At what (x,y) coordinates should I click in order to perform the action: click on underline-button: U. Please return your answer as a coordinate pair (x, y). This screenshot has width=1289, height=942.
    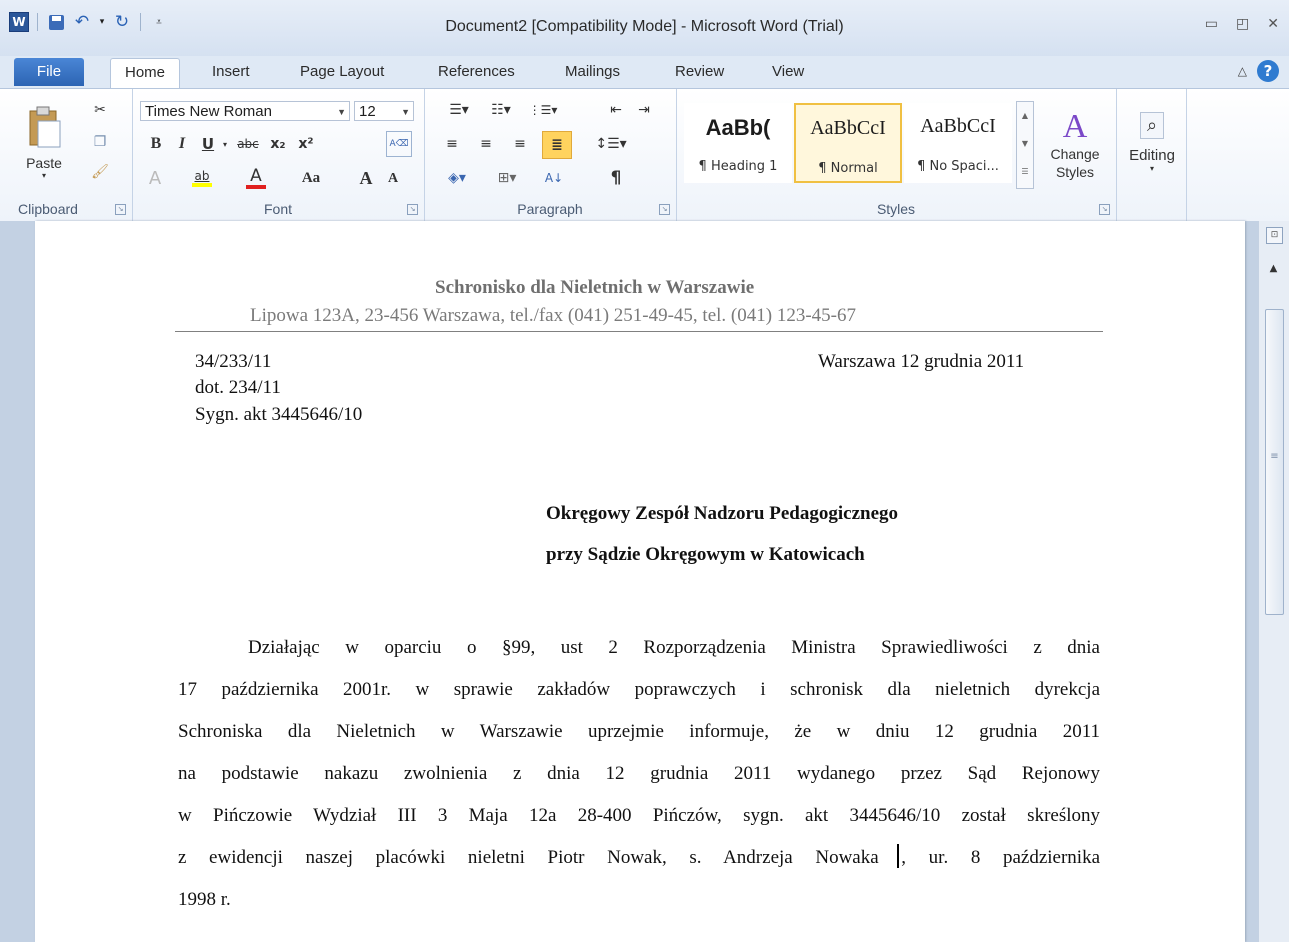
    Looking at the image, I should click on (208, 144).